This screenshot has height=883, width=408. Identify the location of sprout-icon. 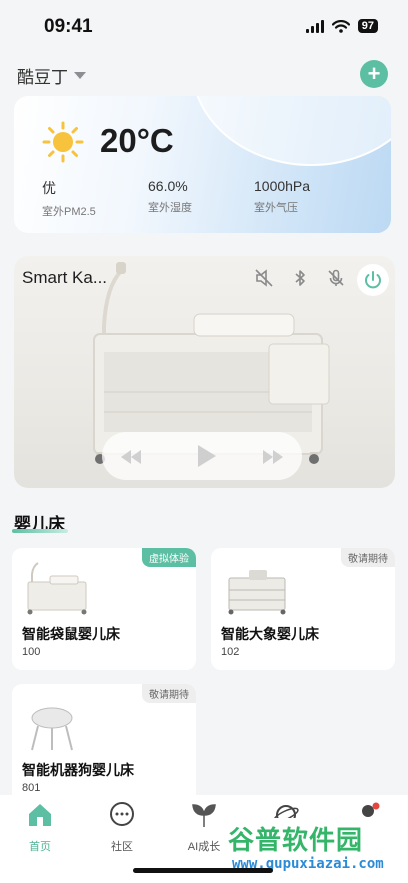
(204, 815).